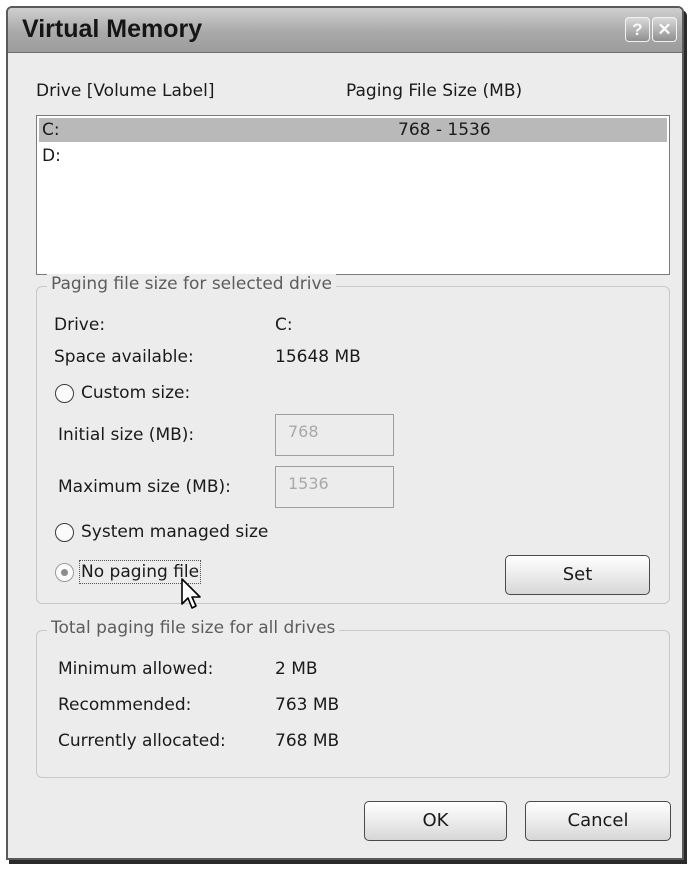  Describe the element at coordinates (51, 156) in the screenshot. I see `drive-row-drive: D:` at that location.